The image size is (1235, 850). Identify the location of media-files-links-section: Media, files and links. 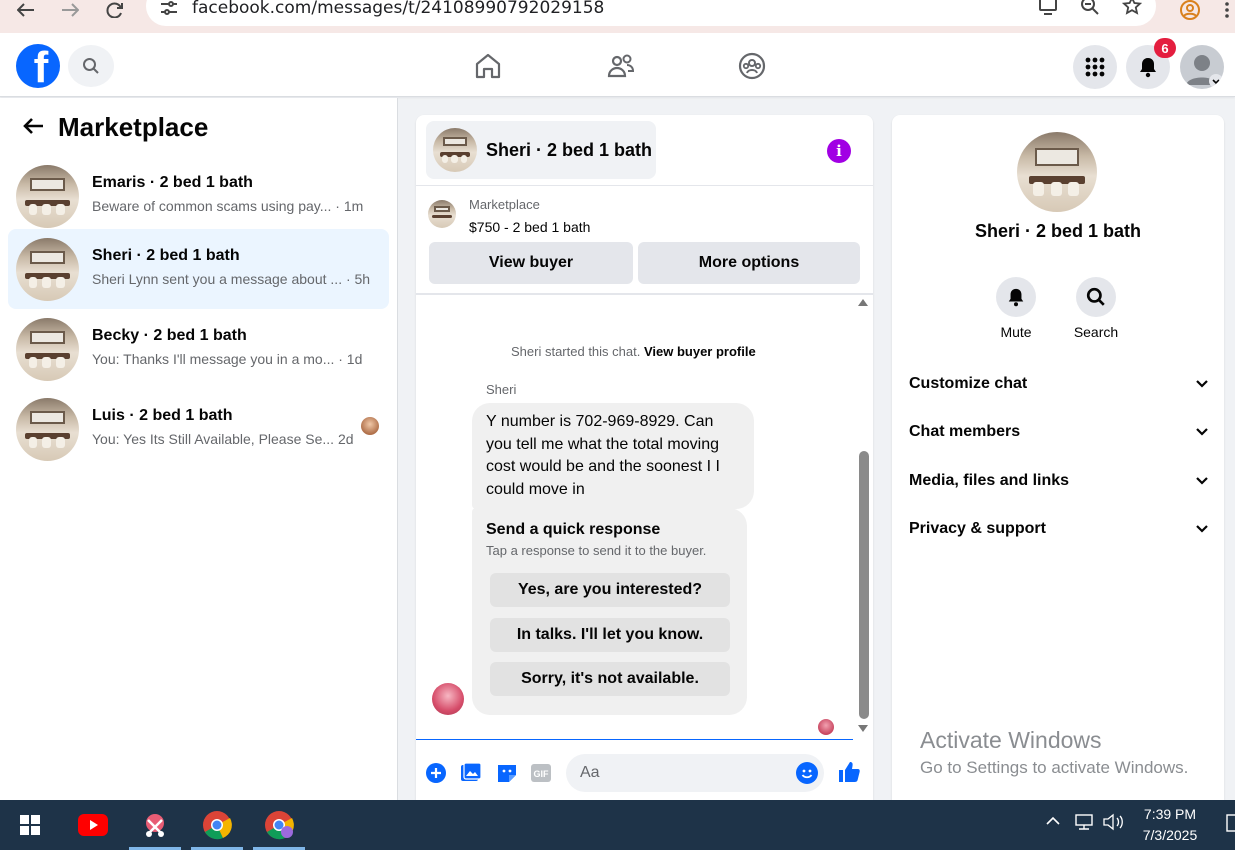
(1059, 481).